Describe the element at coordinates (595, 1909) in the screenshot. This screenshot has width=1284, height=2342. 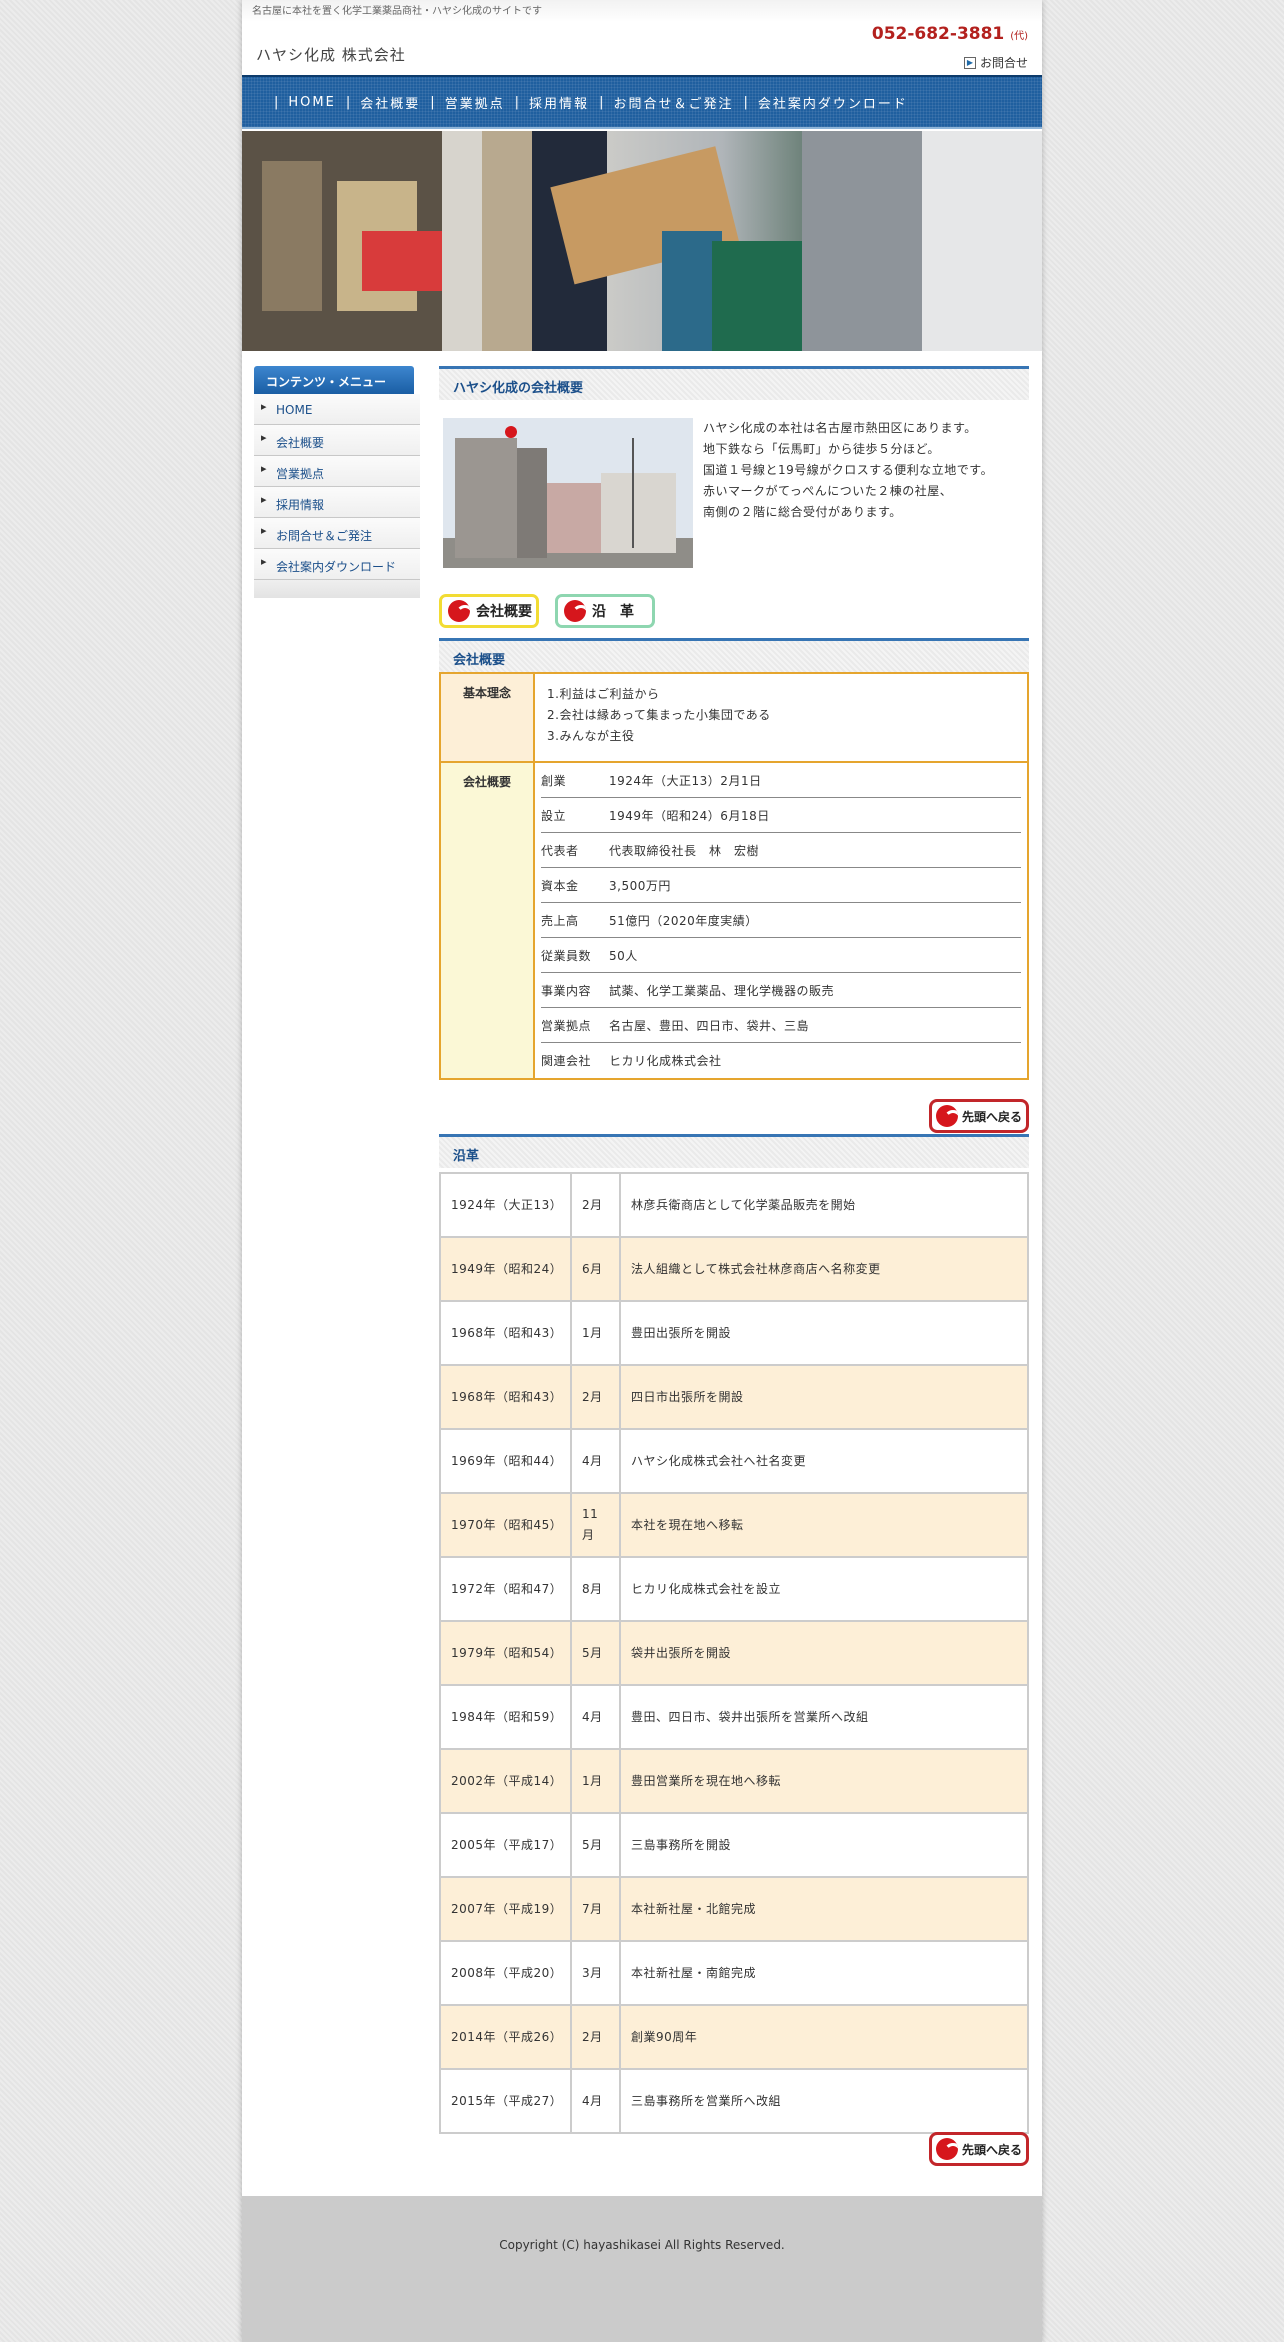
I see `history-month: 7月` at that location.